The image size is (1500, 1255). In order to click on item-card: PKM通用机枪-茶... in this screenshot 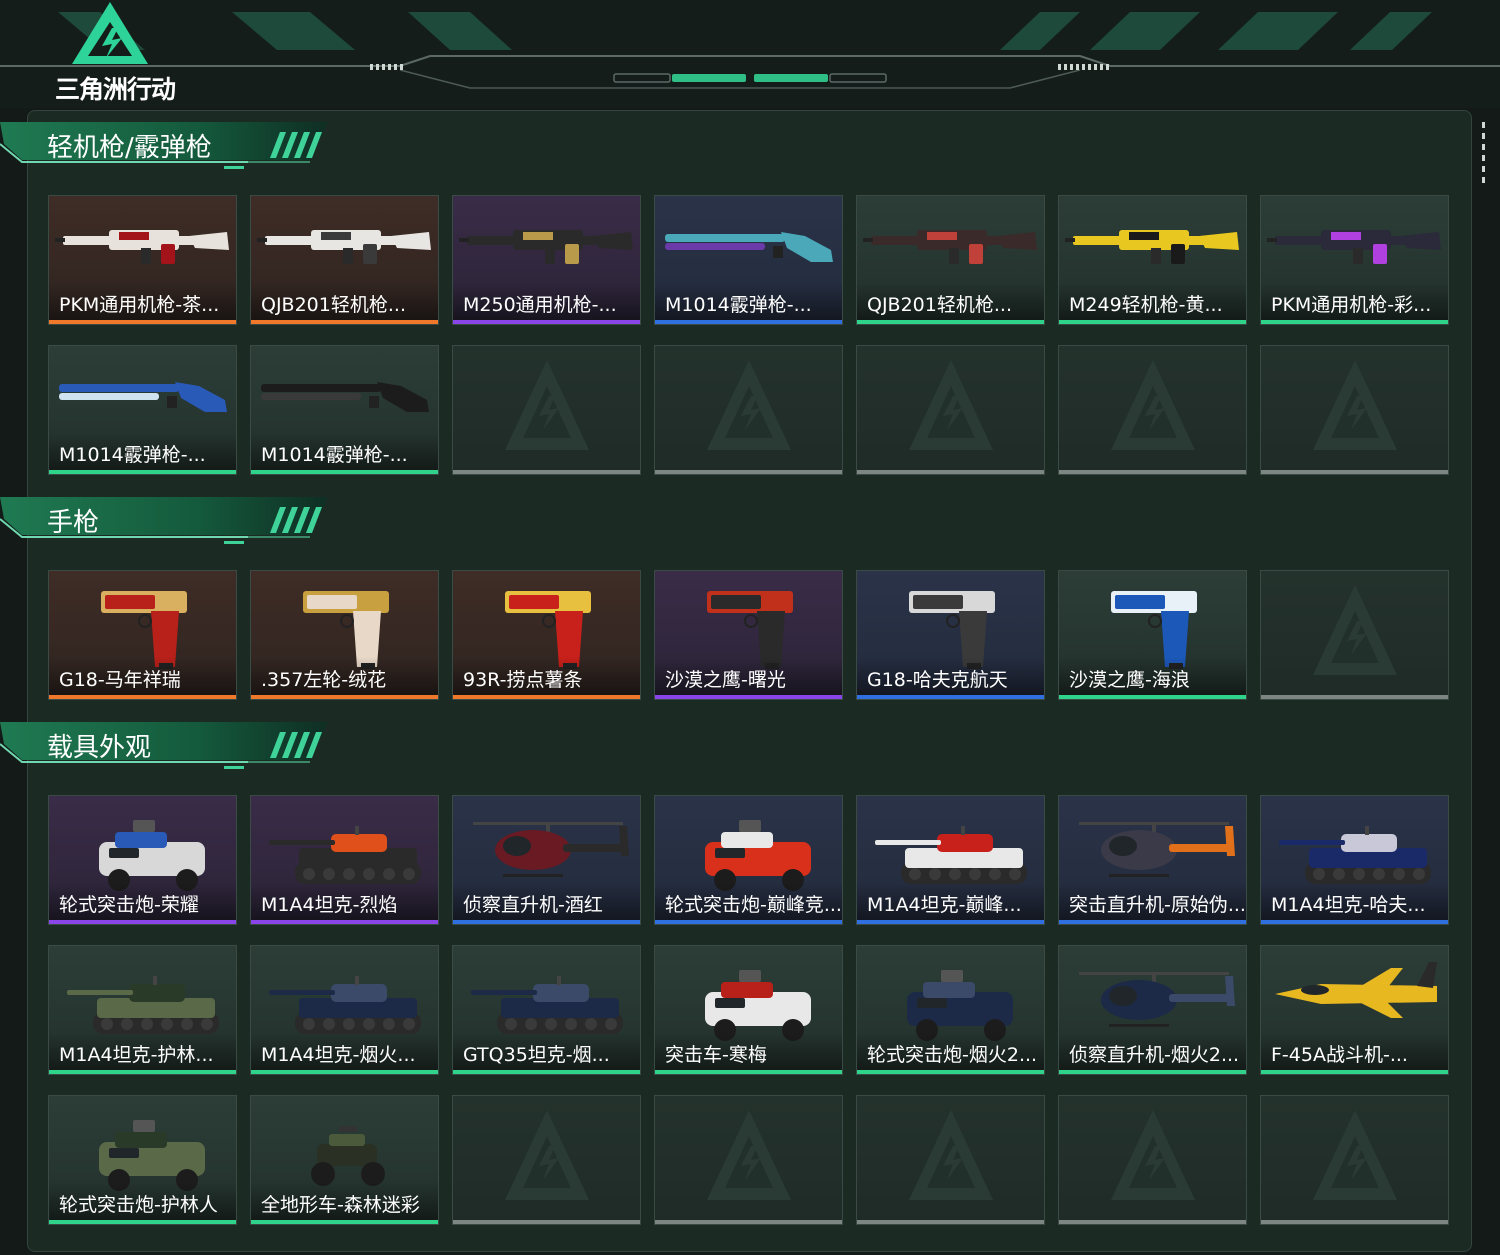, I will do `click(142, 260)`.